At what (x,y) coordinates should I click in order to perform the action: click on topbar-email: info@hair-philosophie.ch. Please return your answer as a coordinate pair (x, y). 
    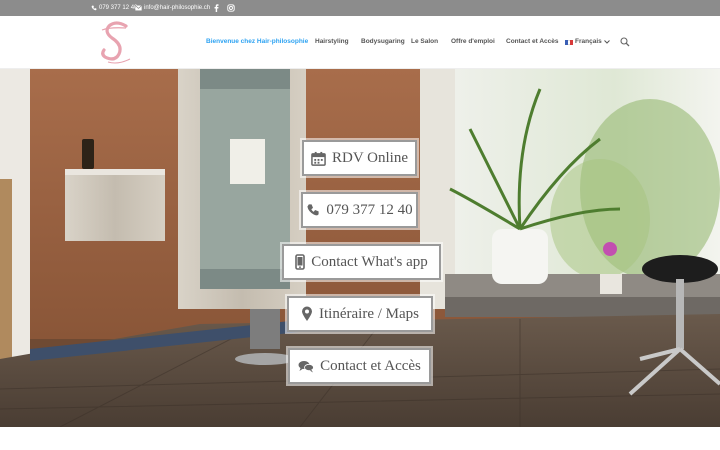
    Looking at the image, I should click on (172, 8).